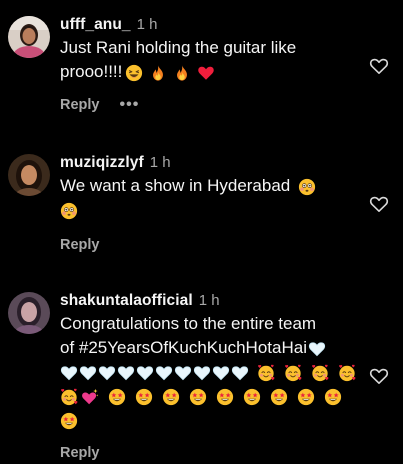 This screenshot has width=403, height=464. I want to click on comment-header: muziqizzlyf 1 h, so click(210, 163).